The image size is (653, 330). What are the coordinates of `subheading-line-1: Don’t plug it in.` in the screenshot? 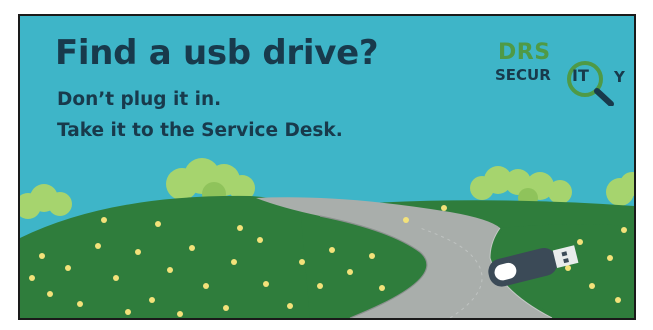 It's located at (139, 99).